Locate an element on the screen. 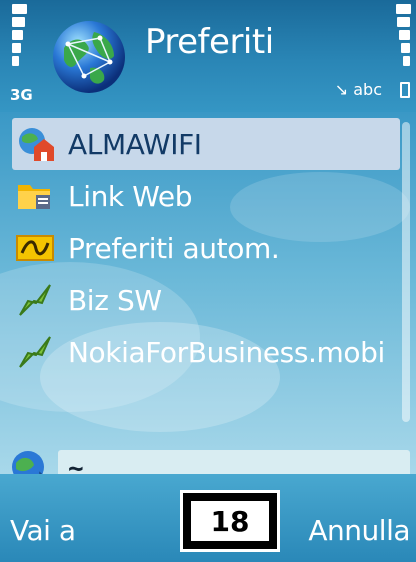 The image size is (416, 562). battery-icon is located at coordinates (405, 90).